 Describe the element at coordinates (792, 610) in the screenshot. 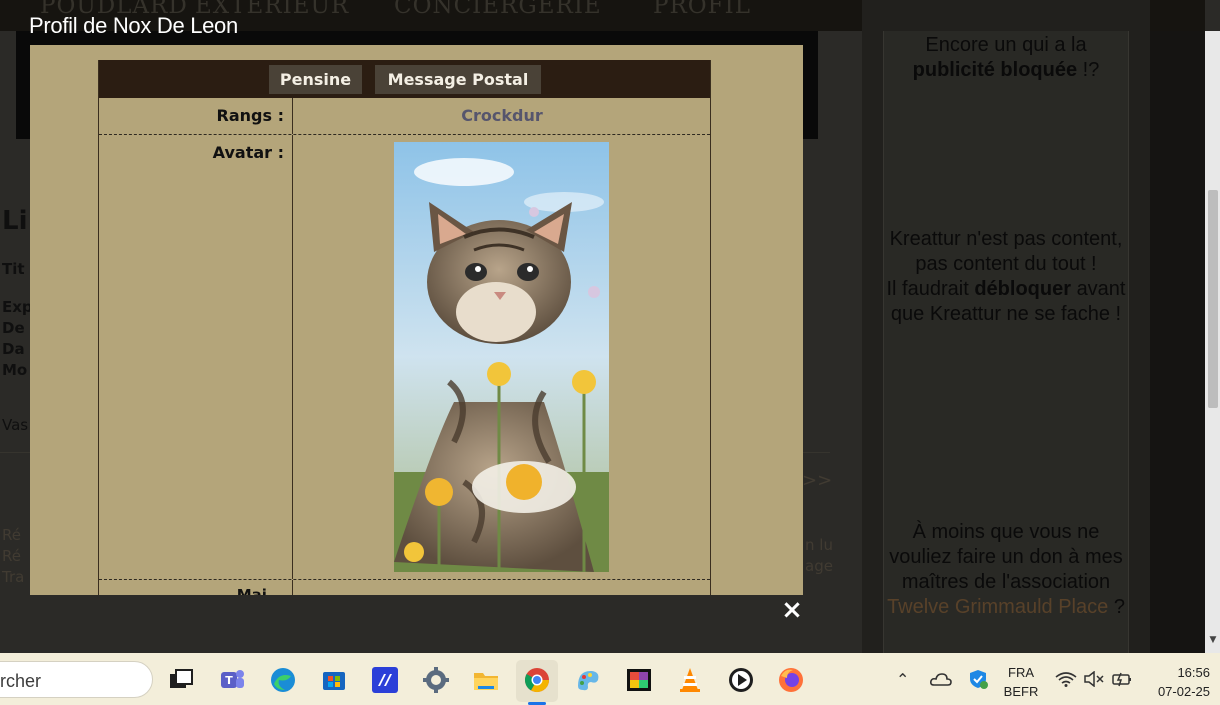

I see `close-icon: ×` at that location.